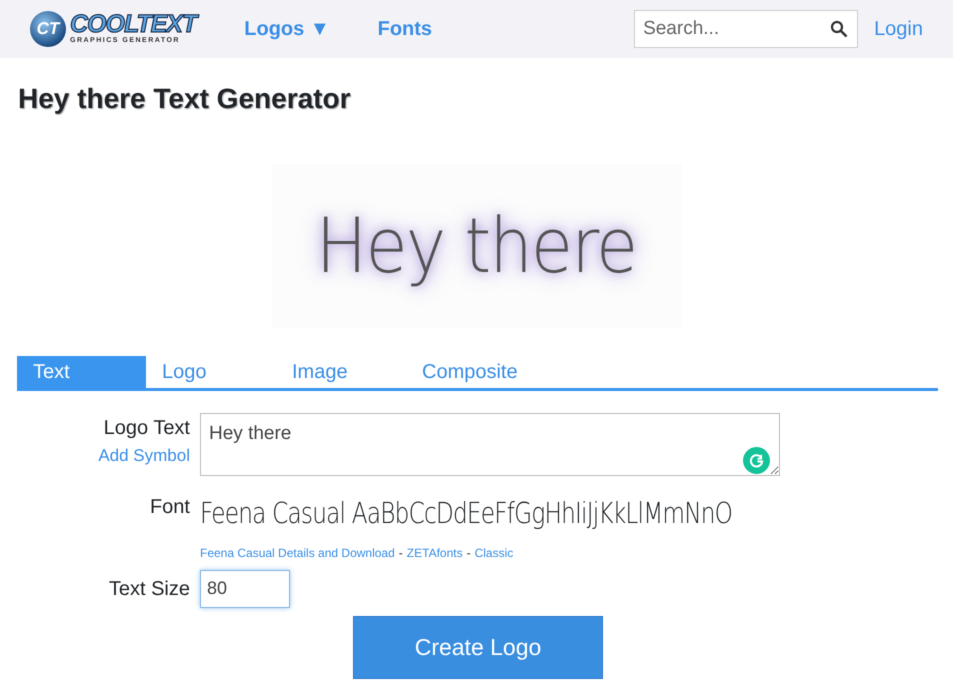  What do you see at coordinates (297, 553) in the screenshot?
I see `font-link: Feena Casual Details and Download` at bounding box center [297, 553].